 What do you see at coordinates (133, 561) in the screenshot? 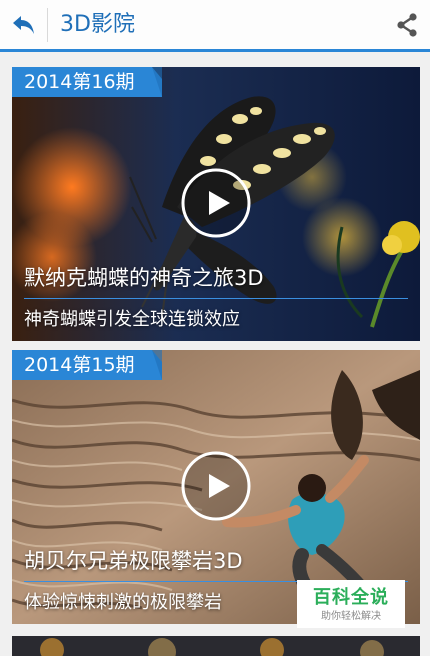
I see `video-title: 胡贝尔兄弟极限攀岩3D` at bounding box center [133, 561].